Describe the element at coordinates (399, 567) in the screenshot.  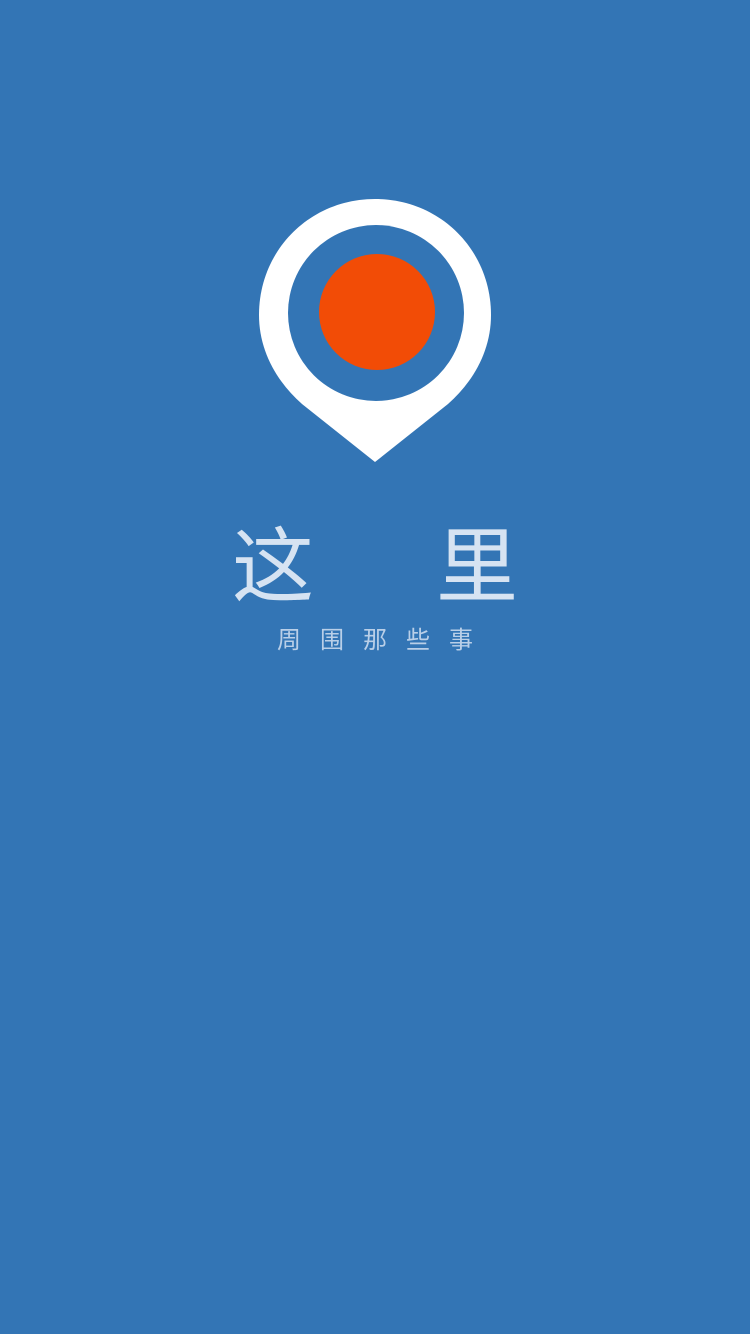
I see `app-name: 这 里` at that location.